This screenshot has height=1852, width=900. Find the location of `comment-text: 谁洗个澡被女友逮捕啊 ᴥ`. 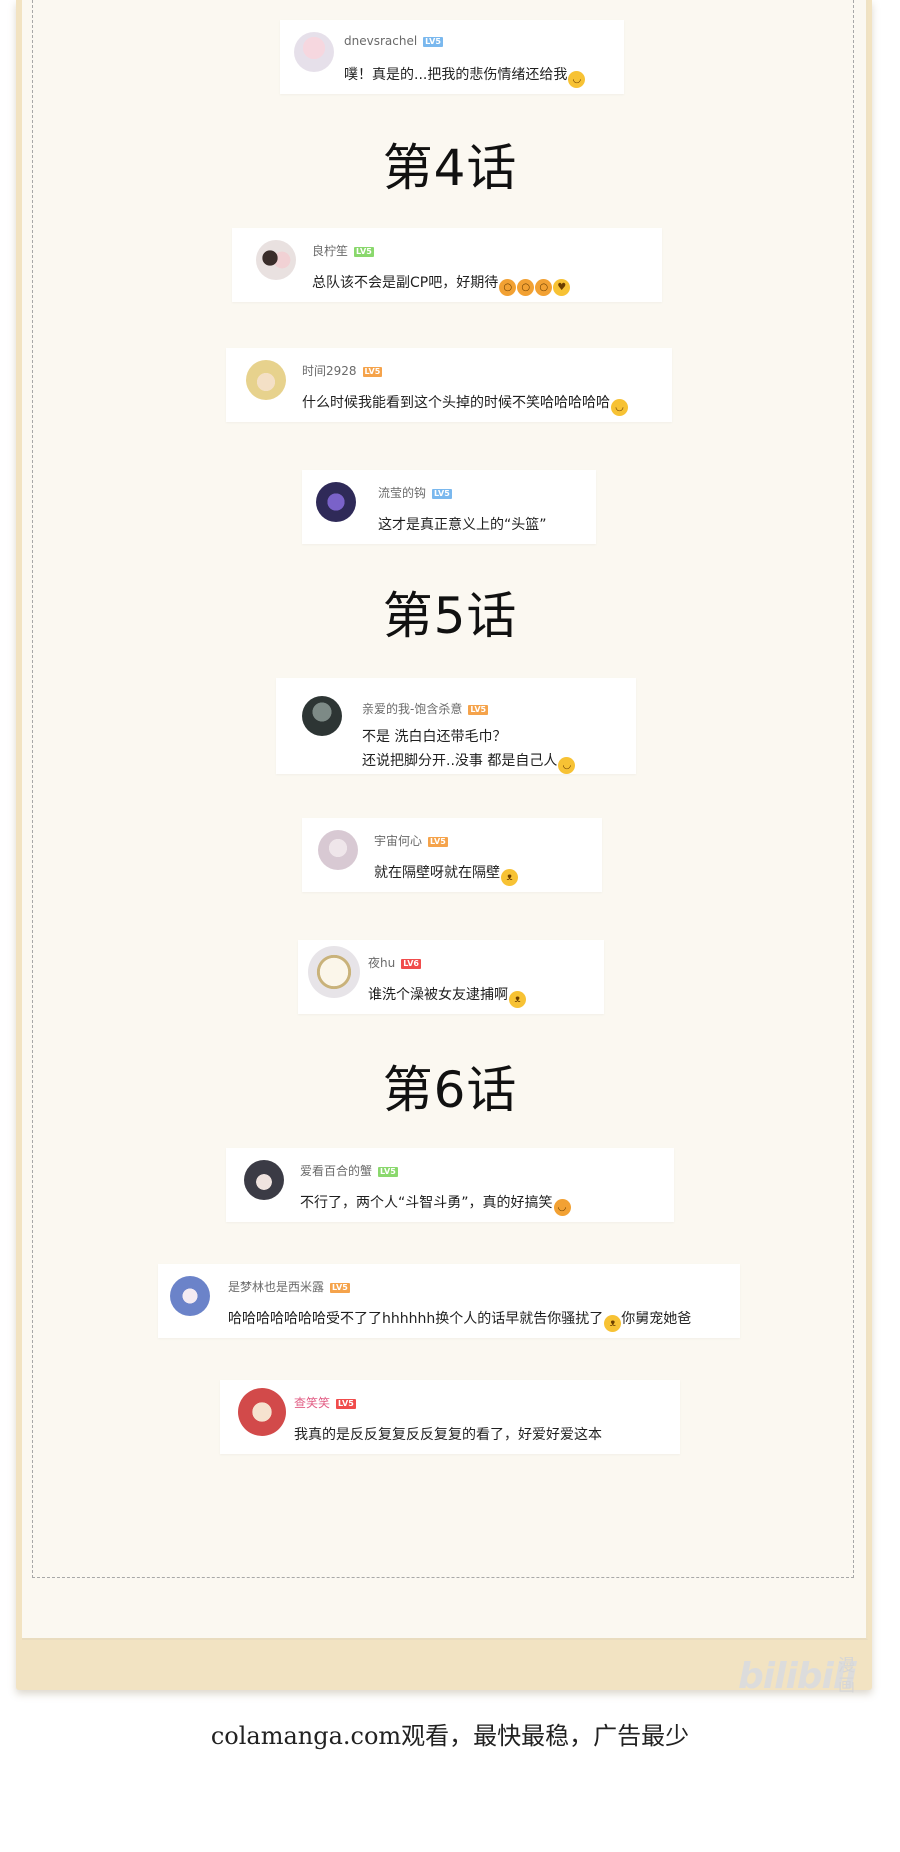

comment-text: 谁洗个澡被女友逮捕啊 ᴥ is located at coordinates (447, 996).